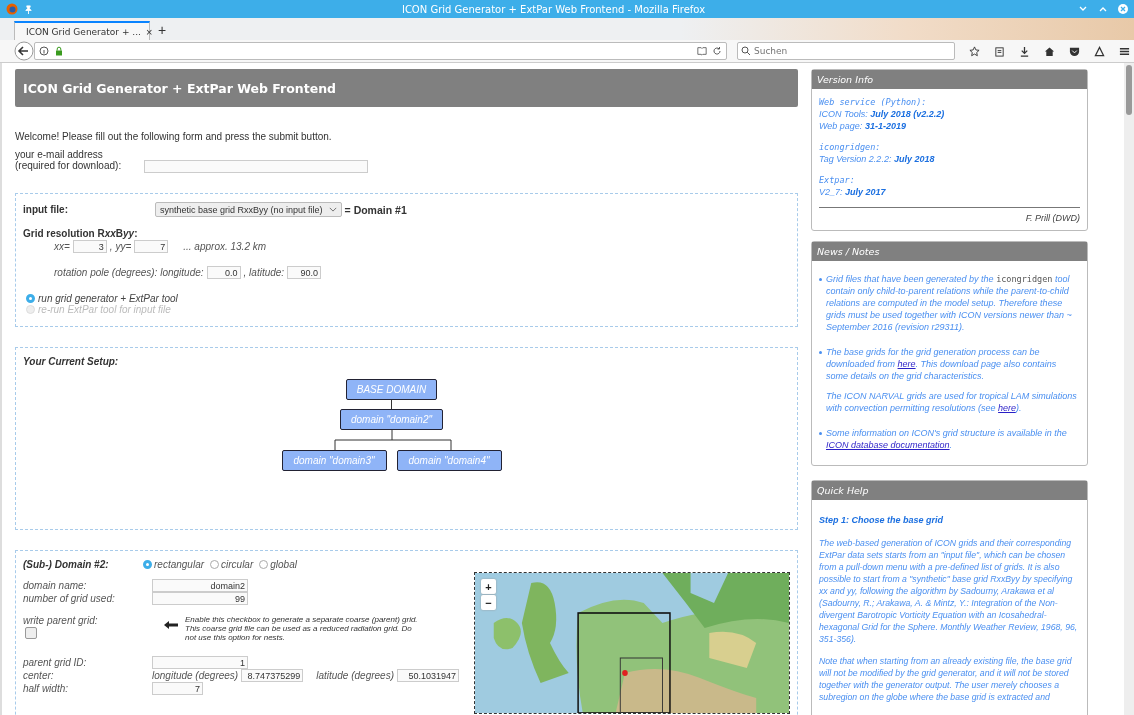 Image resolution: width=1134 pixels, height=715 pixels. Describe the element at coordinates (104, 309) in the screenshot. I see `mode-label: re-run ExtPar tool for input file` at that location.